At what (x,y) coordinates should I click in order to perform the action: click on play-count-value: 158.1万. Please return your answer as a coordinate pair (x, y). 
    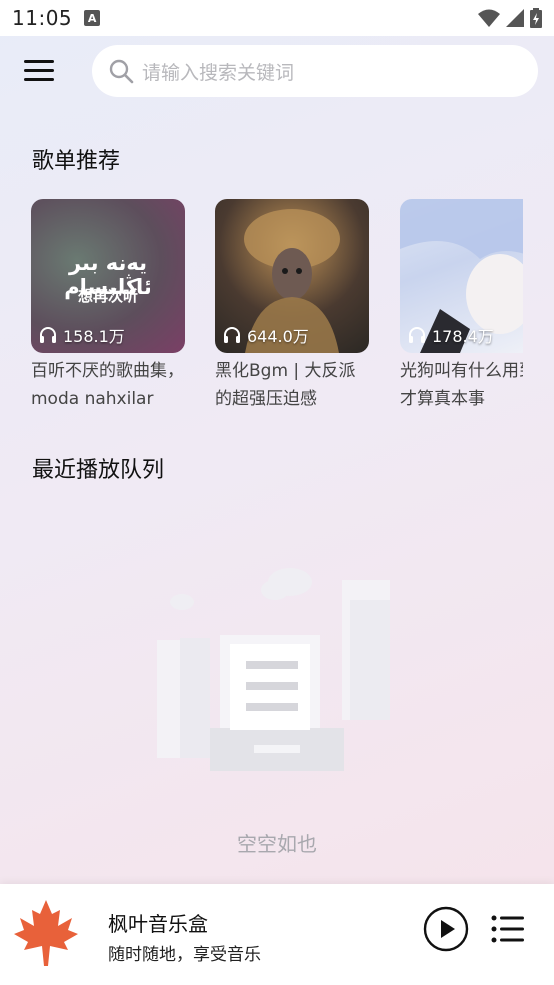
    Looking at the image, I should click on (94, 336).